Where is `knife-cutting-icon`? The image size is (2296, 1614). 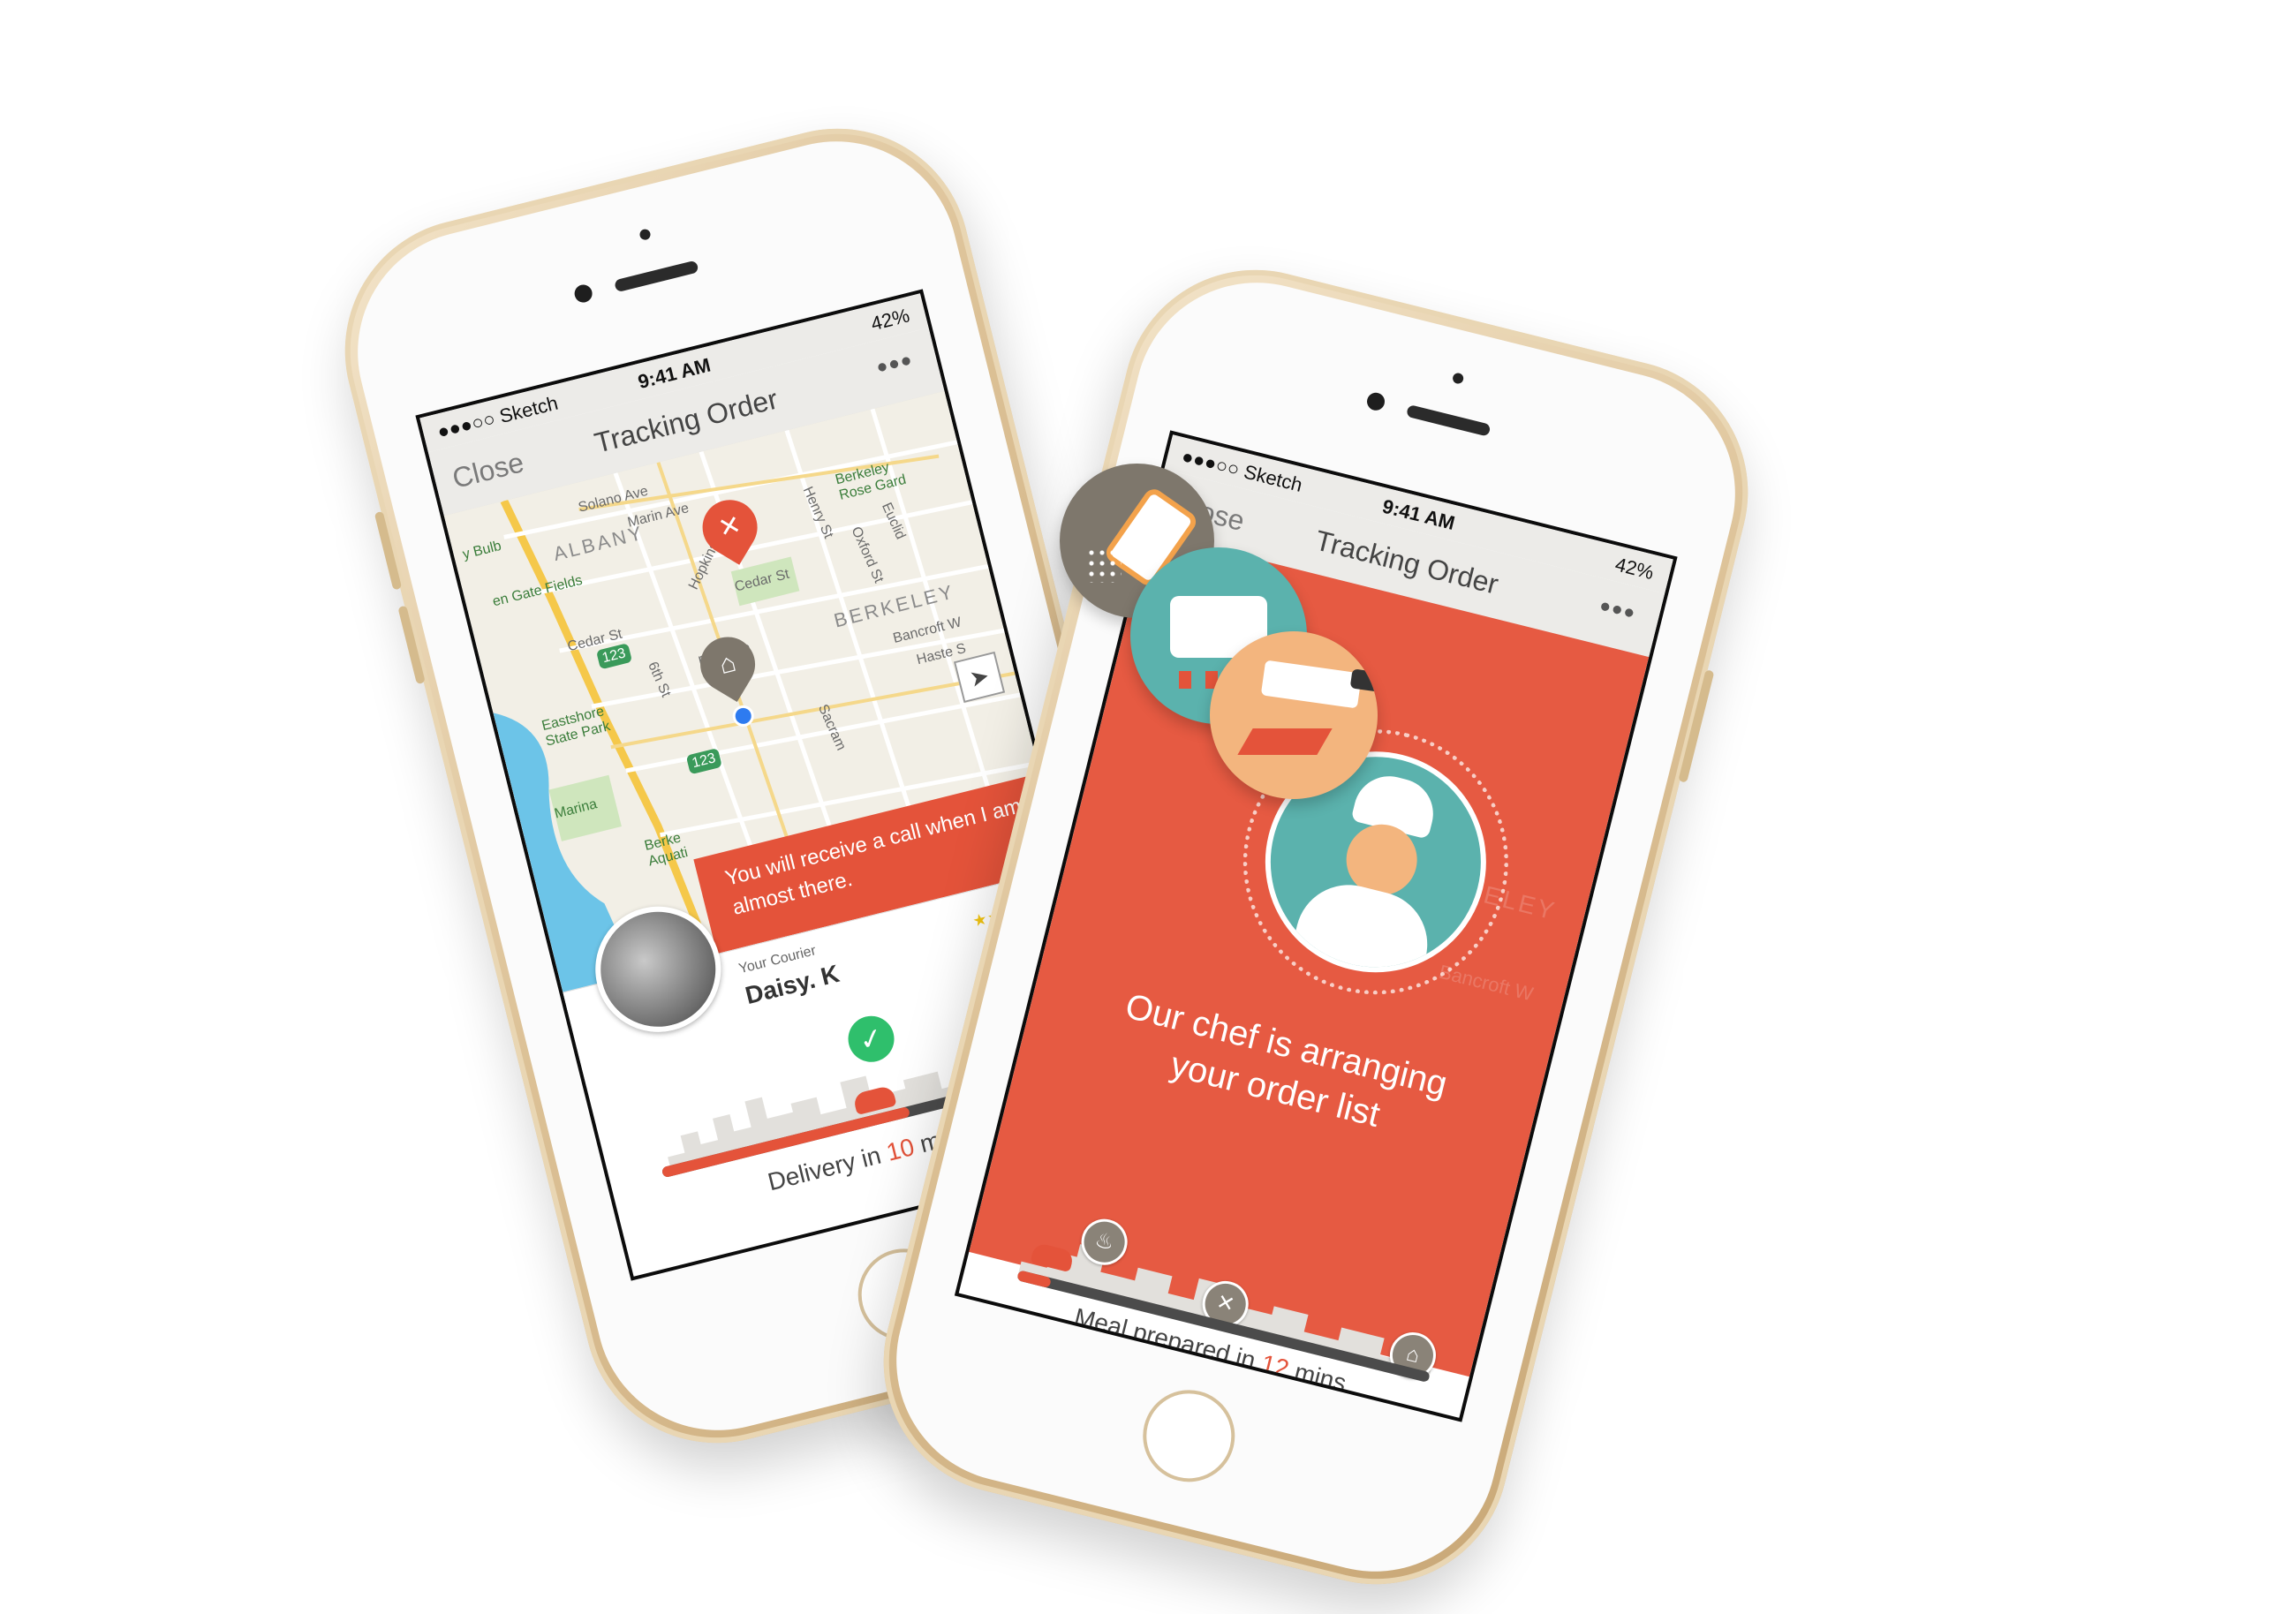 knife-cutting-icon is located at coordinates (1294, 715).